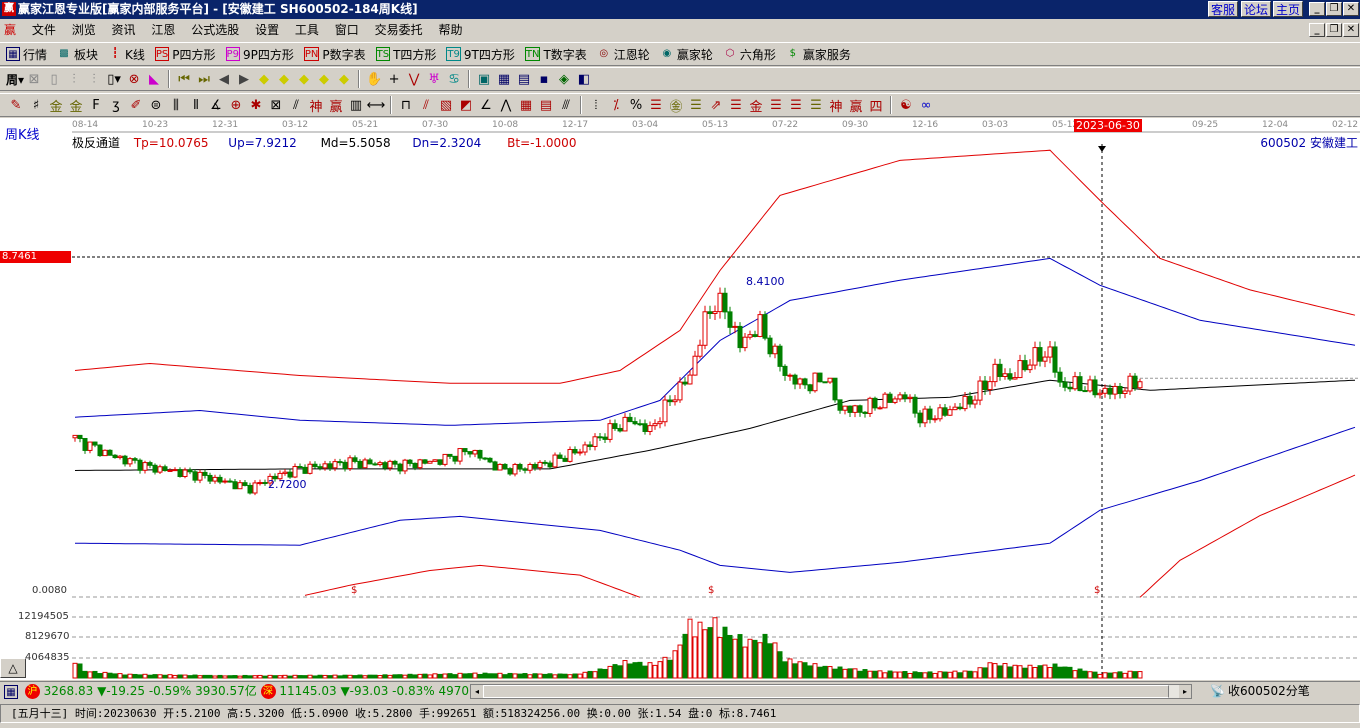 The height and width of the screenshot is (728, 1360). I want to click on gold3-icon: 金, so click(756, 105).